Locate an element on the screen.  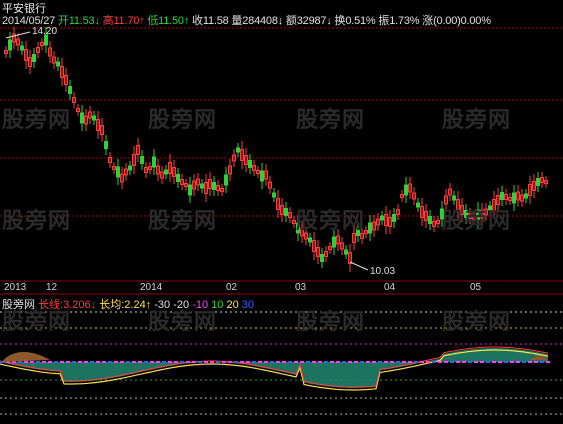
change-label: 涨 is located at coordinates (428, 21).